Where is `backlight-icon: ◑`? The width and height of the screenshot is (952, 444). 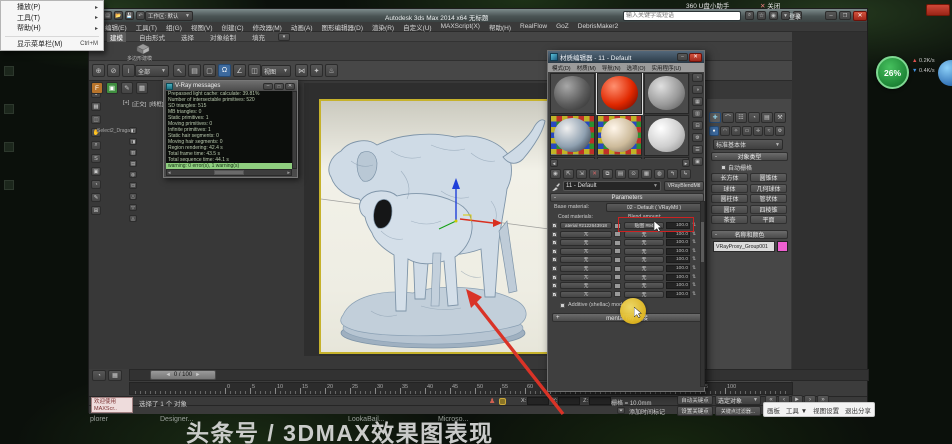 backlight-icon: ◑ is located at coordinates (697, 89).